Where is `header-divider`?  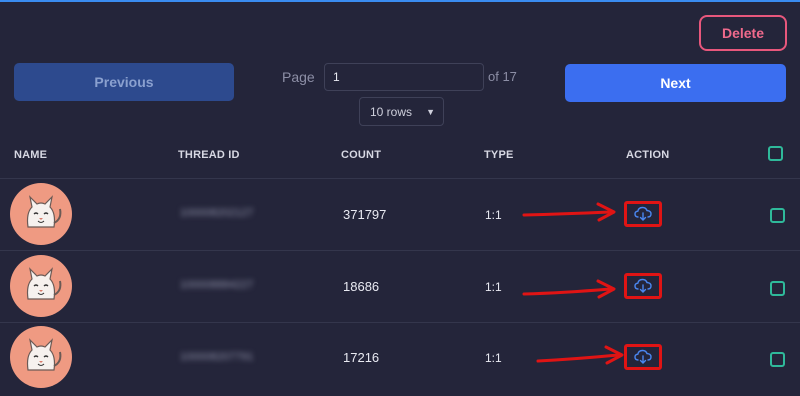 header-divider is located at coordinates (400, 178).